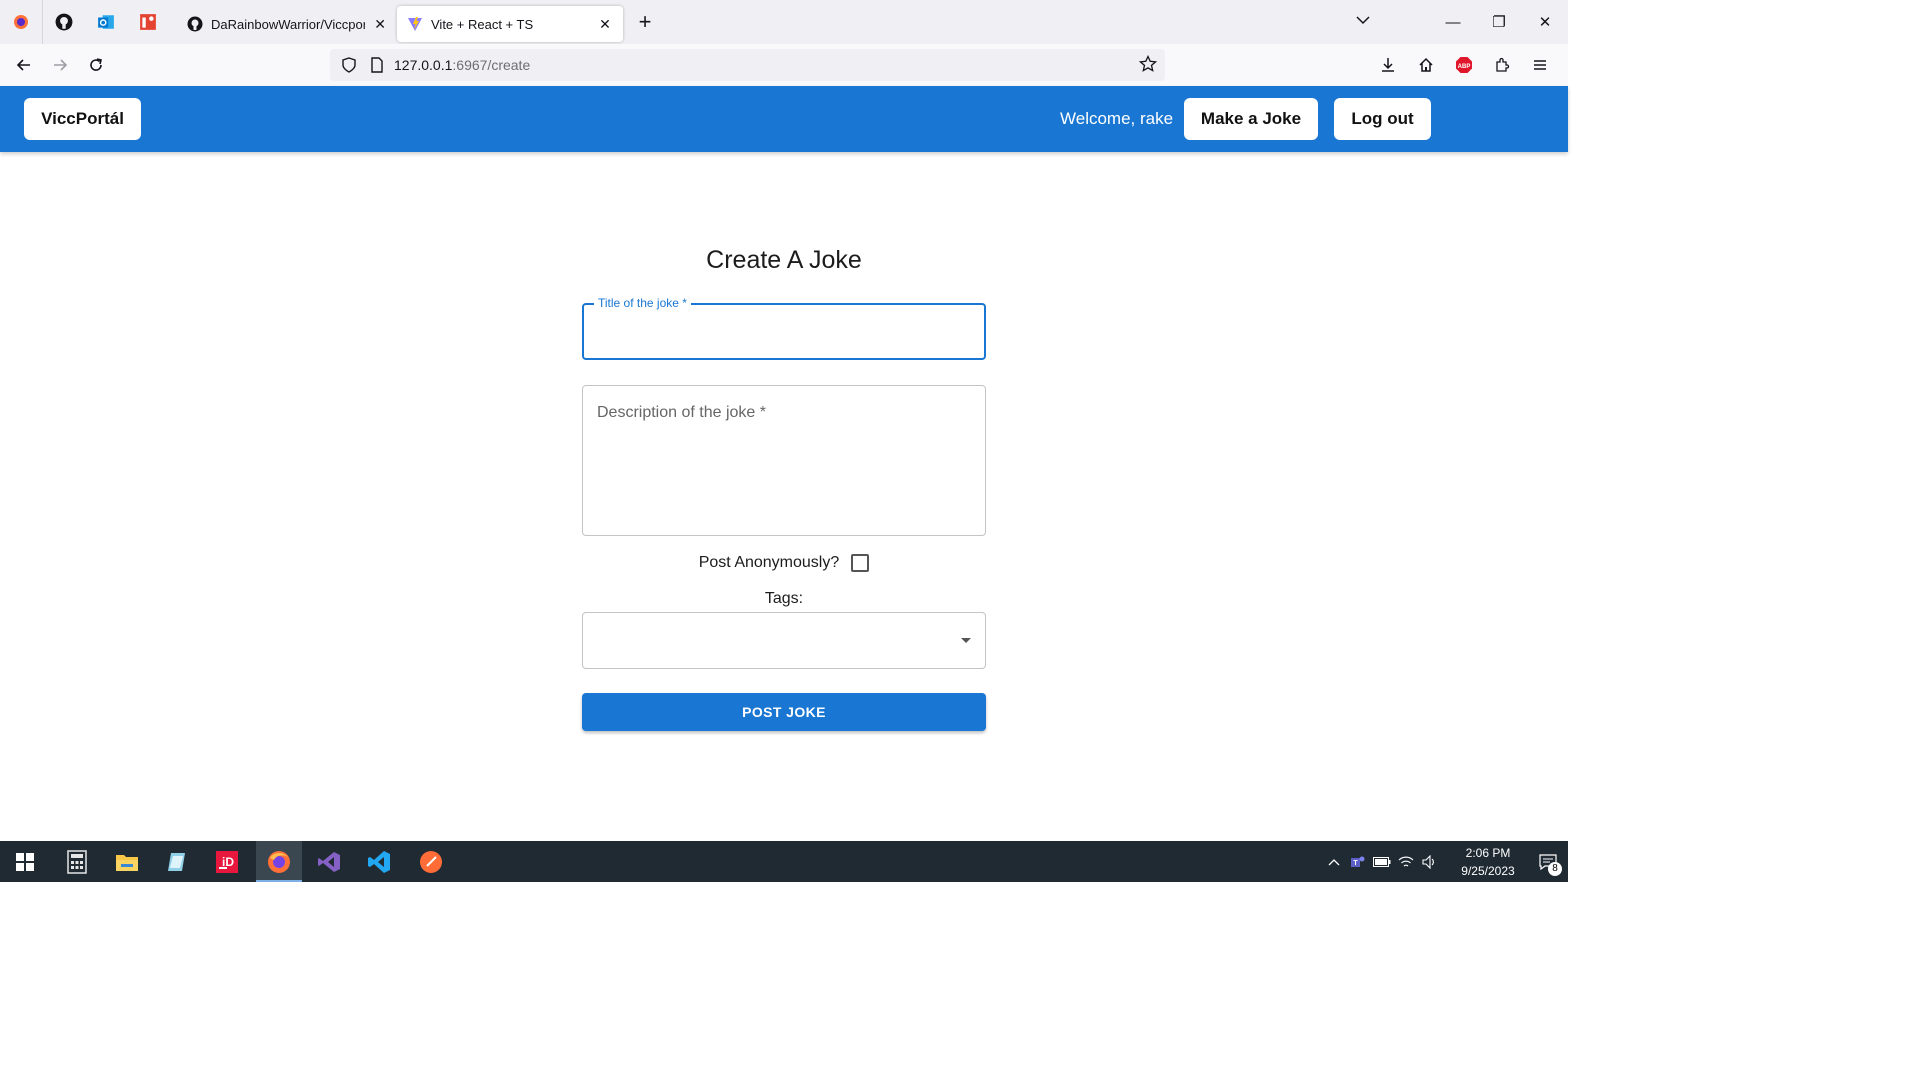  I want to click on back-icon, so click(24, 65).